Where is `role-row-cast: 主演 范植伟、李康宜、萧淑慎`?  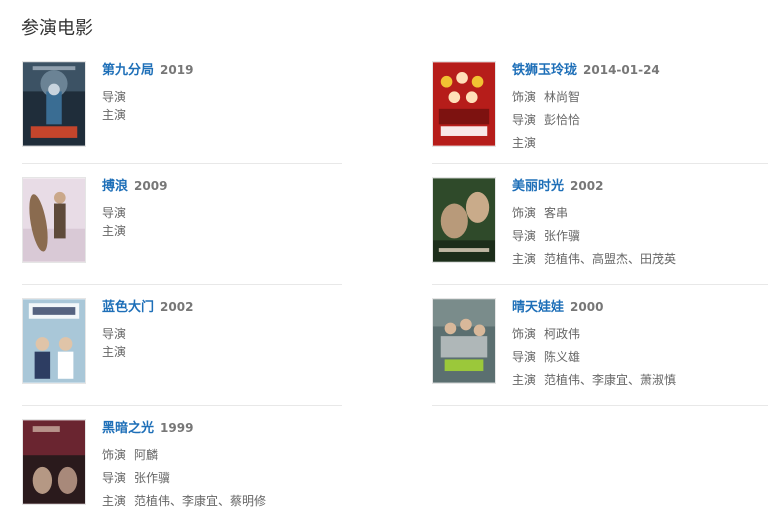 role-row-cast: 主演 范植伟、李康宜、萧淑慎 is located at coordinates (594, 379).